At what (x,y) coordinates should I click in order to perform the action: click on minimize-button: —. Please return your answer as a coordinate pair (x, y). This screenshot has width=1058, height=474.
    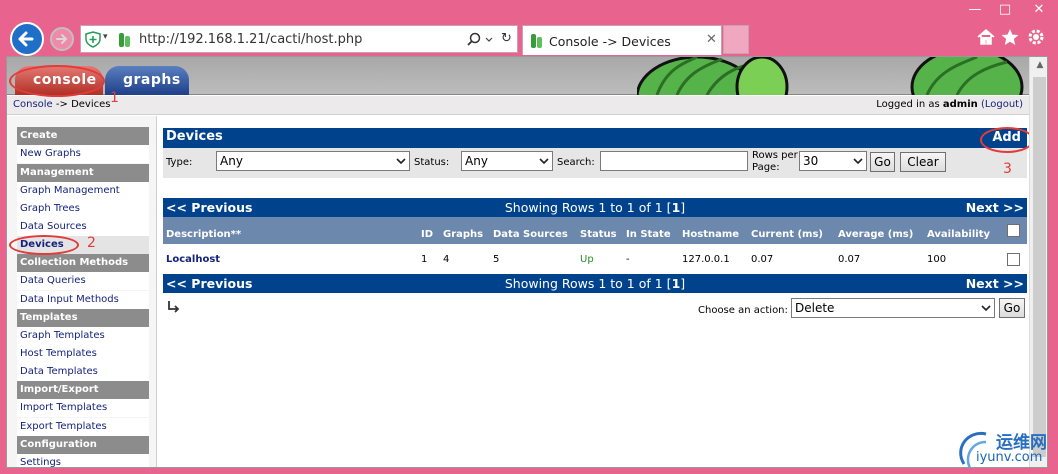
    Looking at the image, I should click on (975, 10).